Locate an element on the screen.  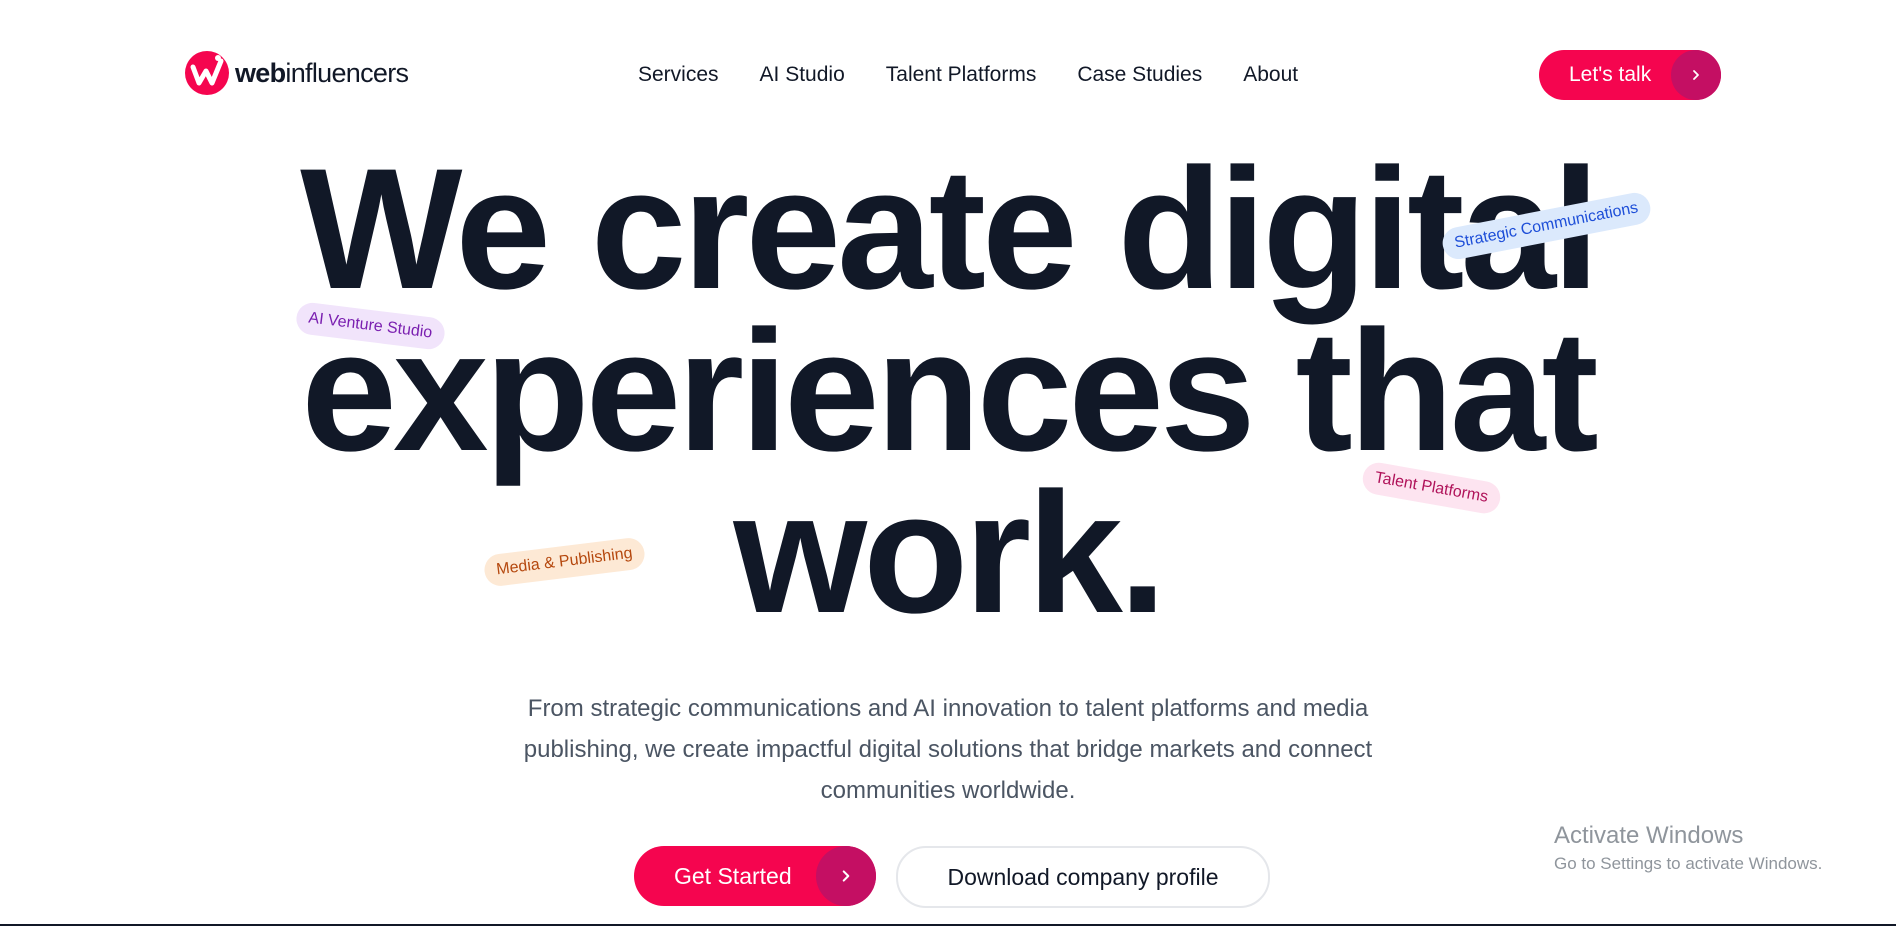
hero-headline-line-2: experiences that is located at coordinates (950, 391).